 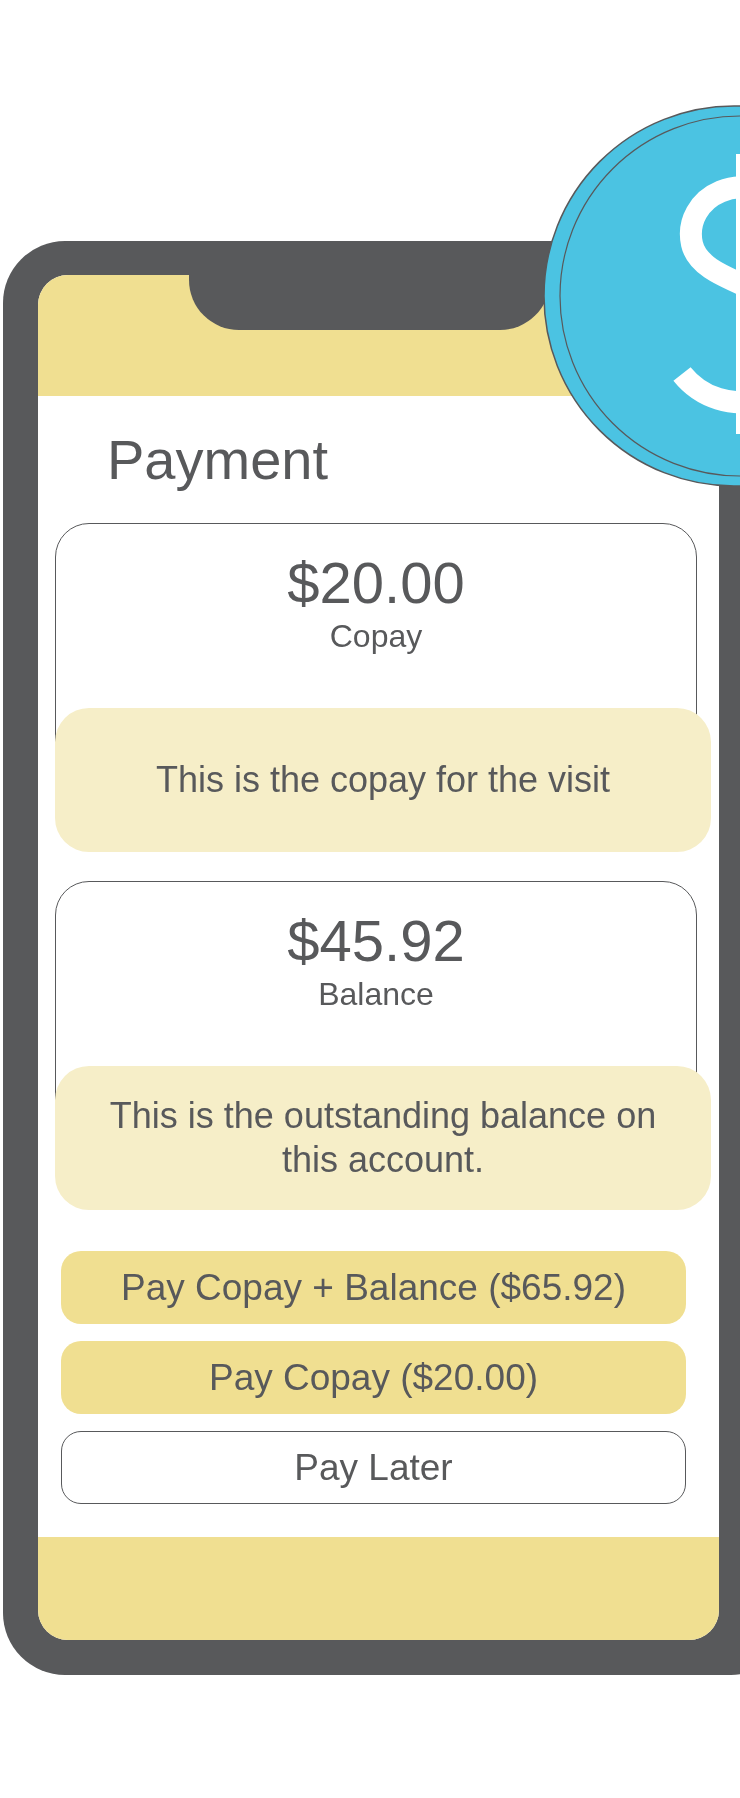 I want to click on pay-button: Pay Copay ($20.00), so click(x=373, y=1377).